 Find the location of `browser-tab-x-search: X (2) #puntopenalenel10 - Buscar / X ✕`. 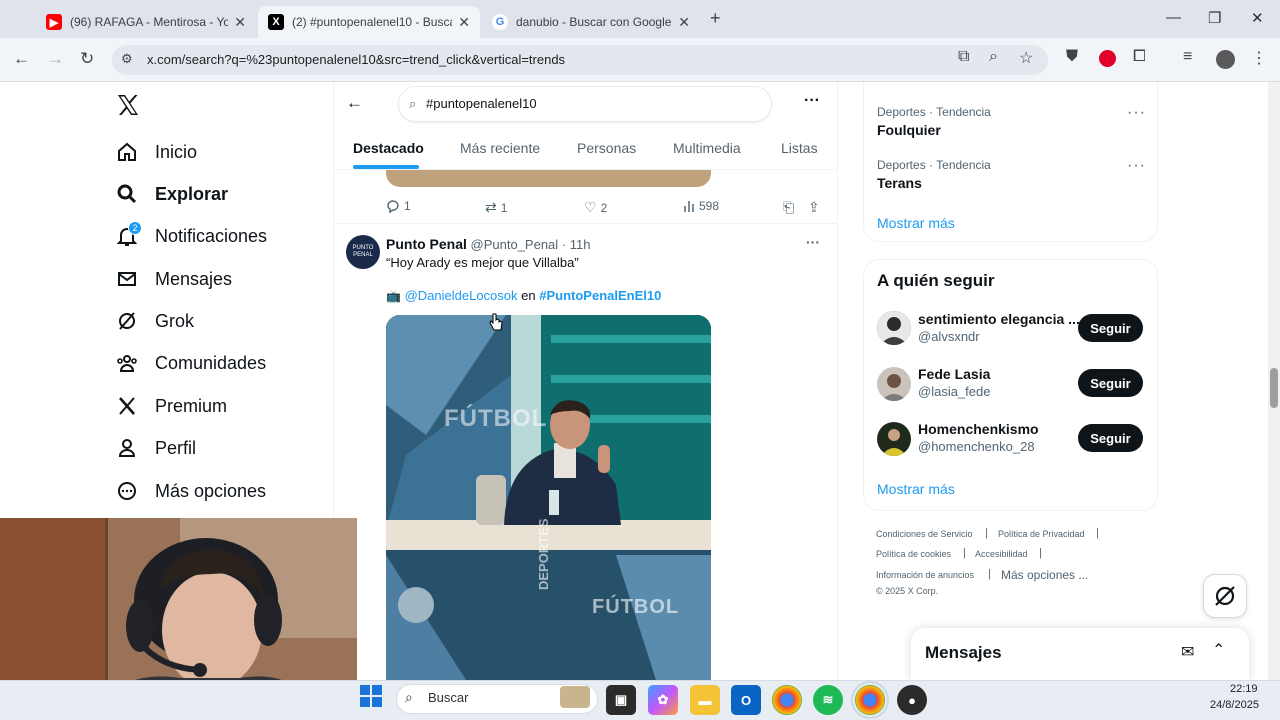

browser-tab-x-search: X (2) #puntopenalenel10 - Buscar / X ✕ is located at coordinates (369, 22).